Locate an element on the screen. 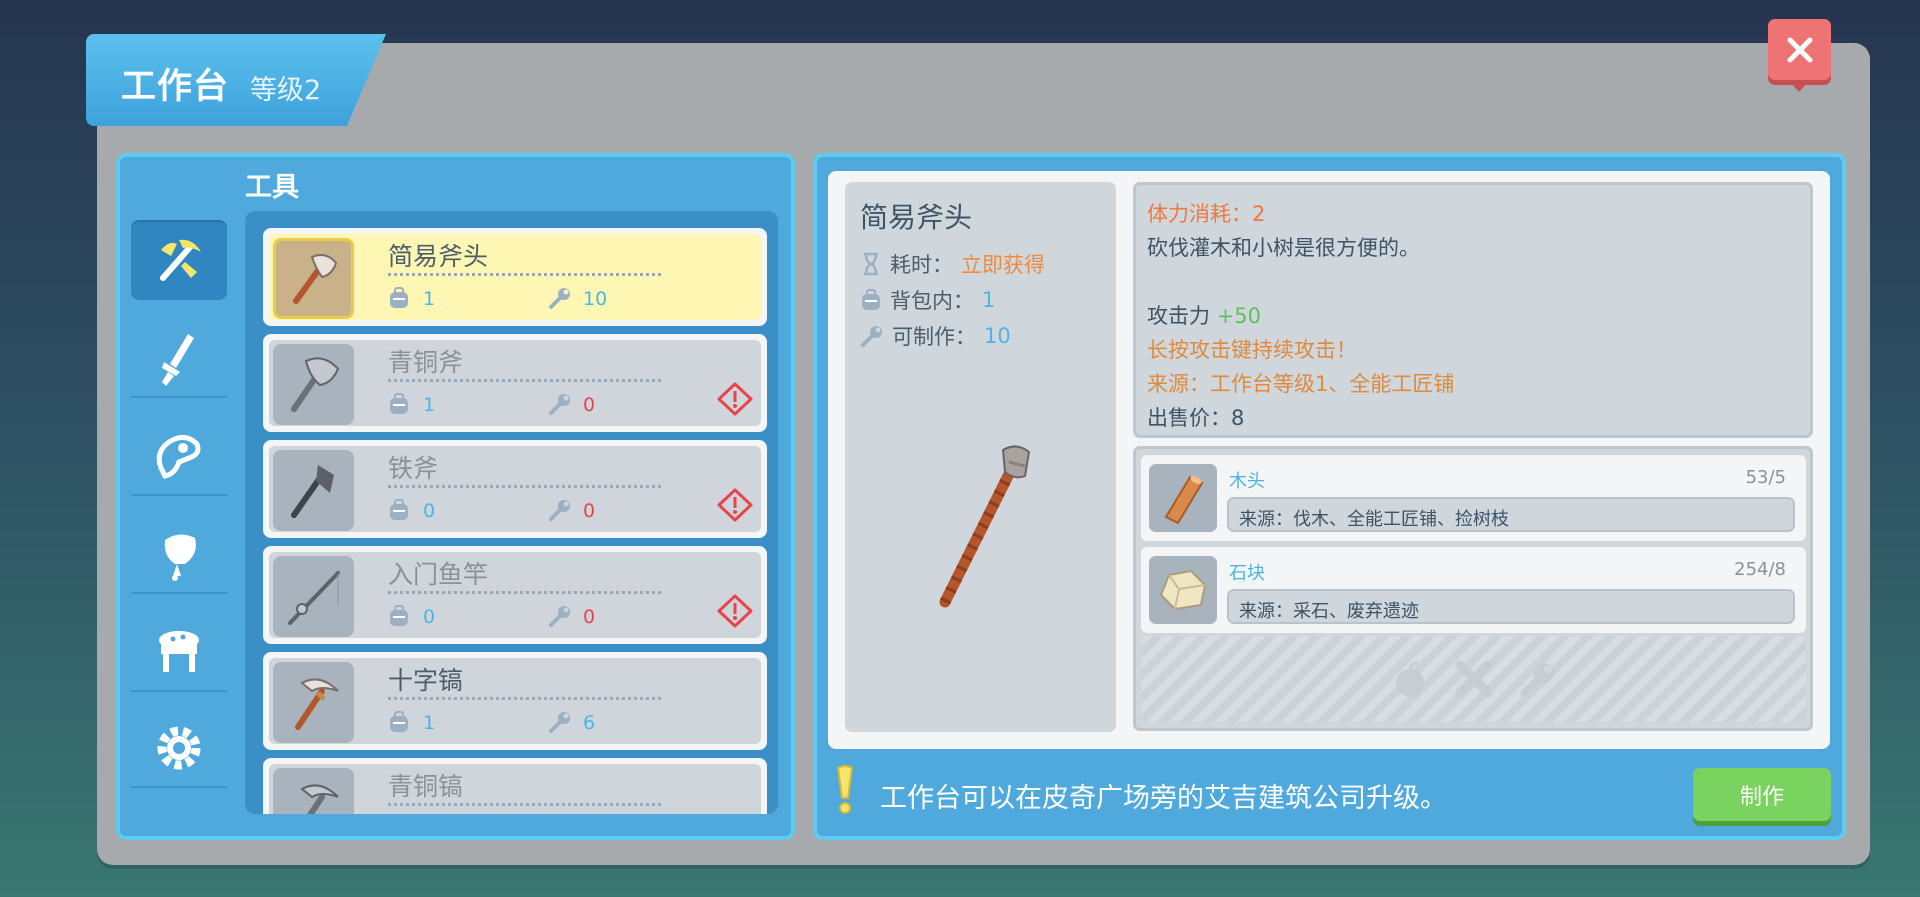 This screenshot has height=897, width=1920. category-settings is located at coordinates (179, 748).